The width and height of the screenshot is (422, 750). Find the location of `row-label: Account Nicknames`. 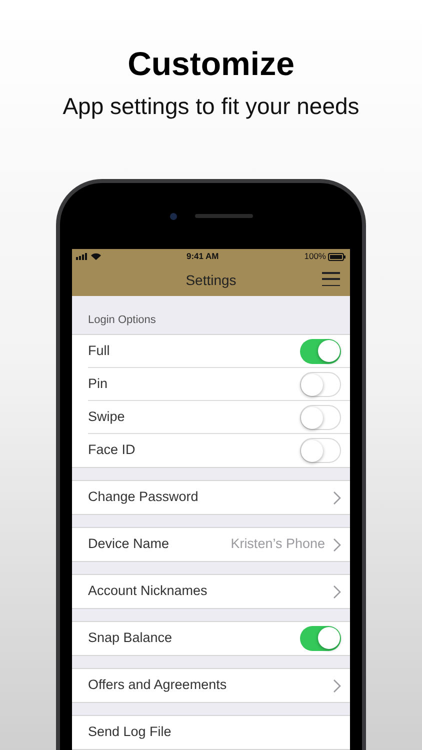

row-label: Account Nicknames is located at coordinates (148, 591).